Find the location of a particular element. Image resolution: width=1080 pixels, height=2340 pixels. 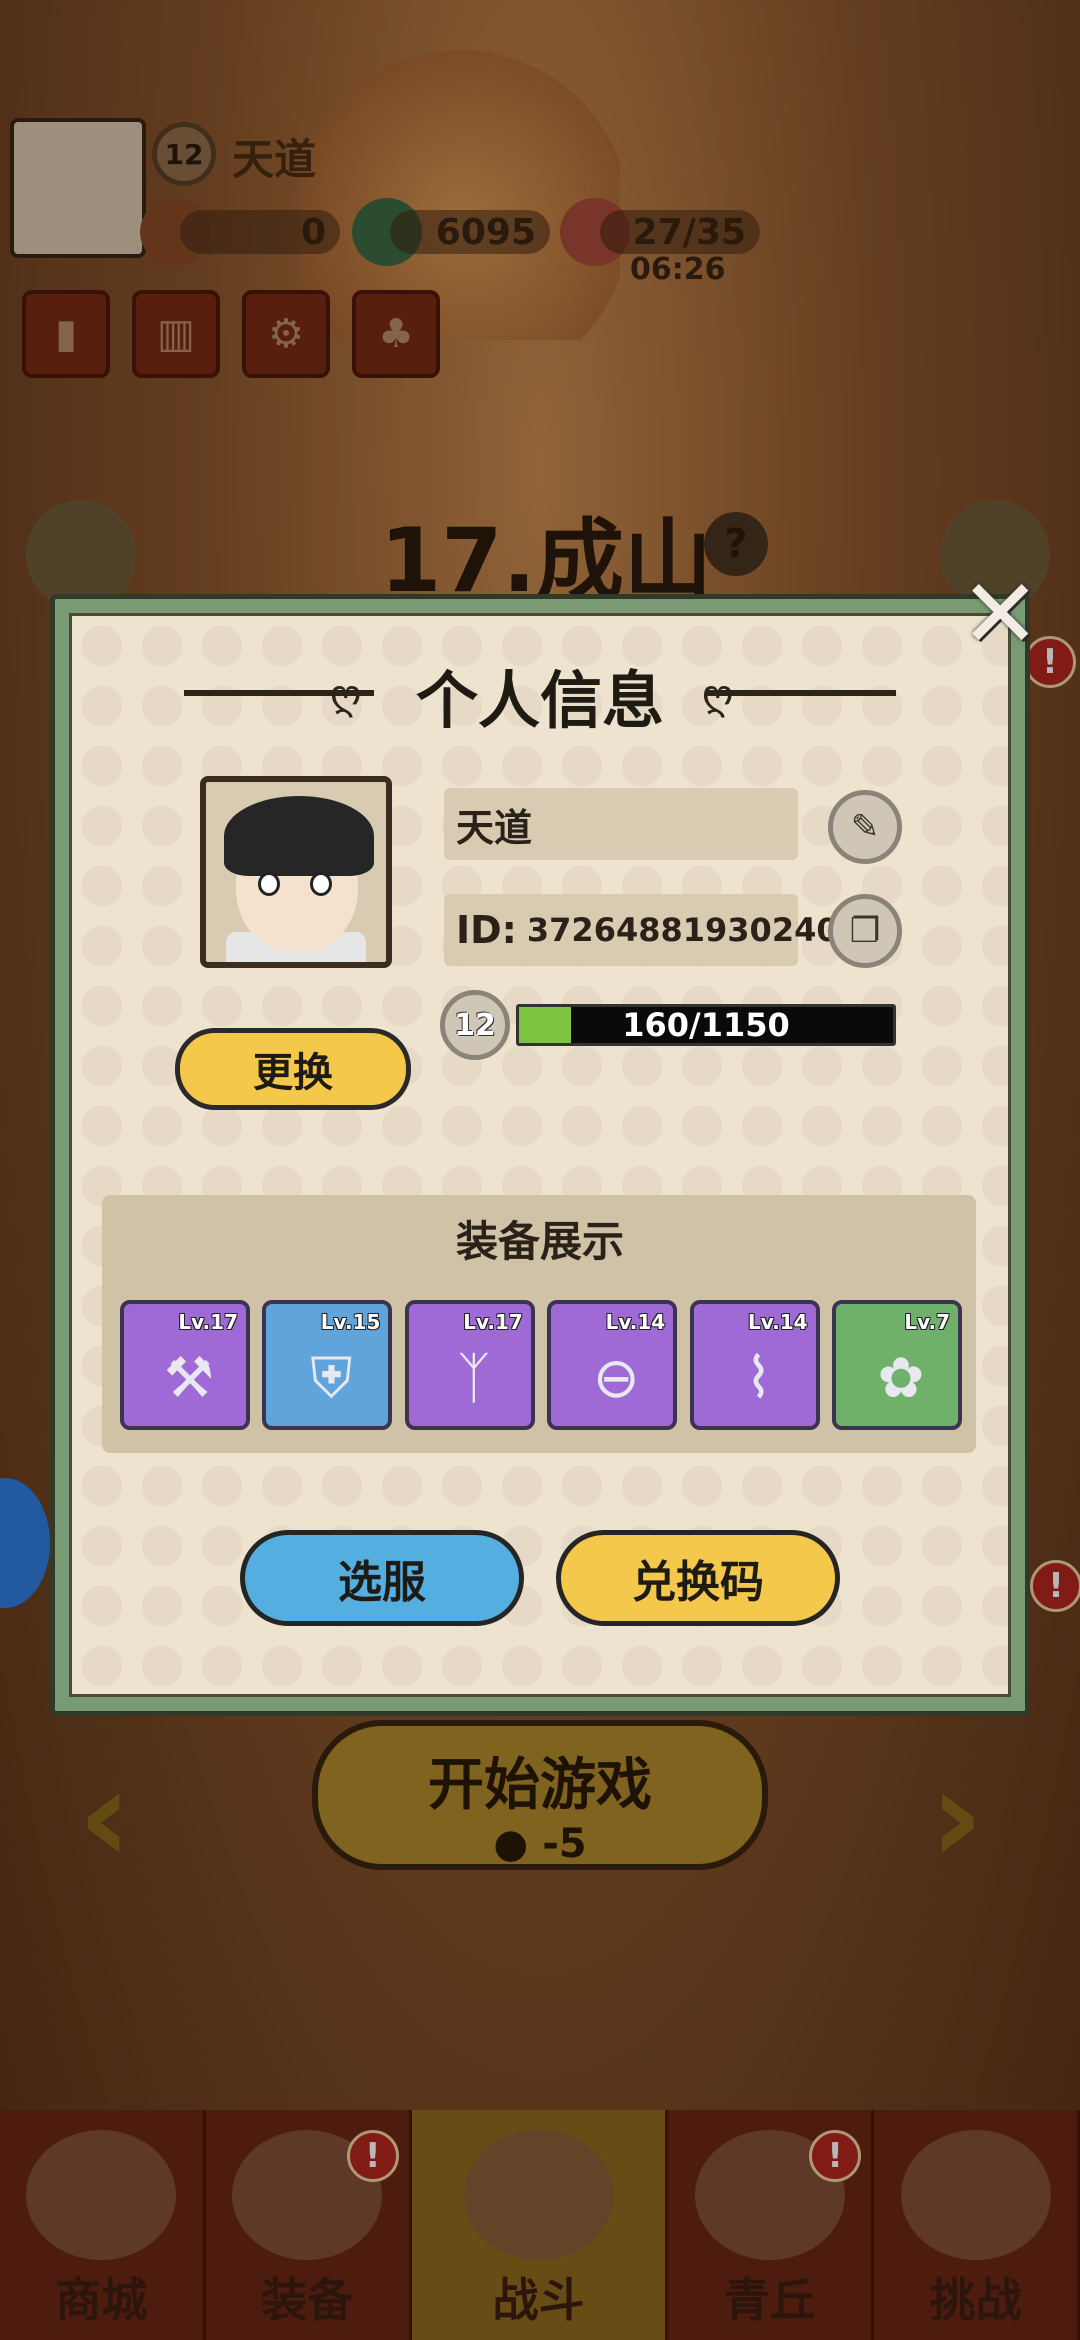

belt-icon: ⊖ is located at coordinates (616, 1378).